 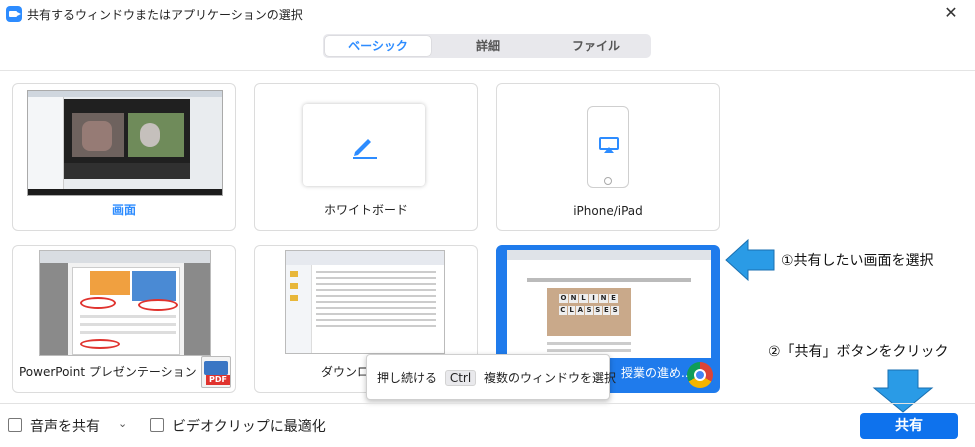 I want to click on pdf-badge: PDF, so click(x=218, y=380).